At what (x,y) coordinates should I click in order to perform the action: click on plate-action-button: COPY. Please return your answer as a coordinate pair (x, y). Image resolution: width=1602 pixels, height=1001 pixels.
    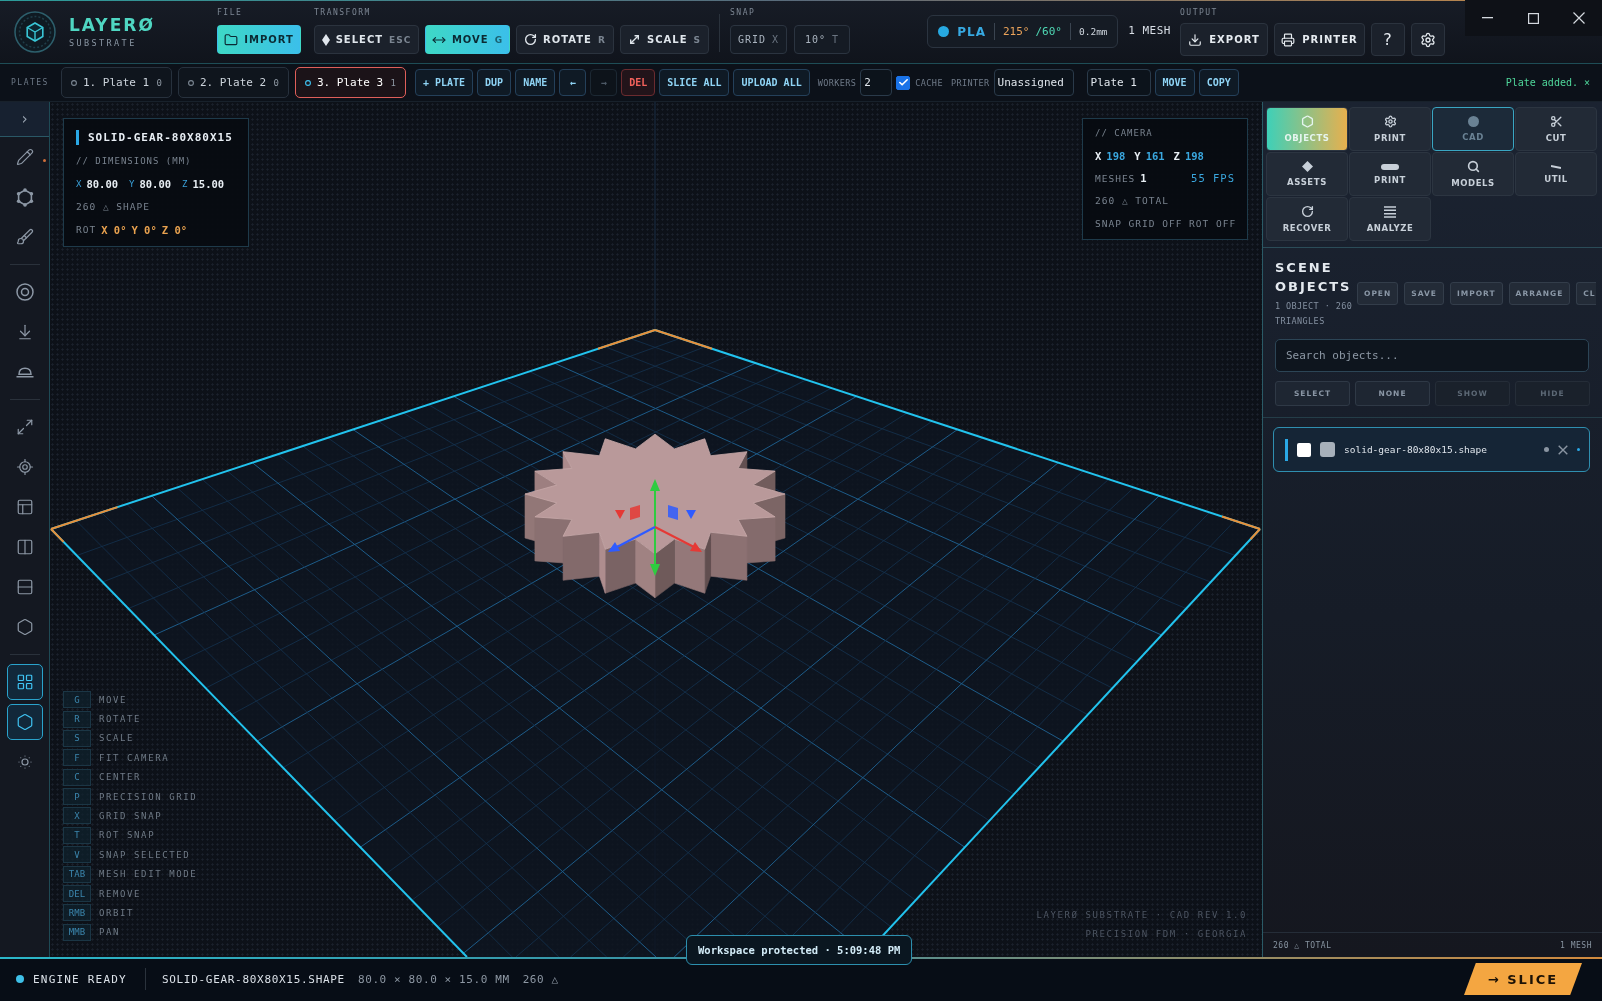
    Looking at the image, I should click on (1218, 82).